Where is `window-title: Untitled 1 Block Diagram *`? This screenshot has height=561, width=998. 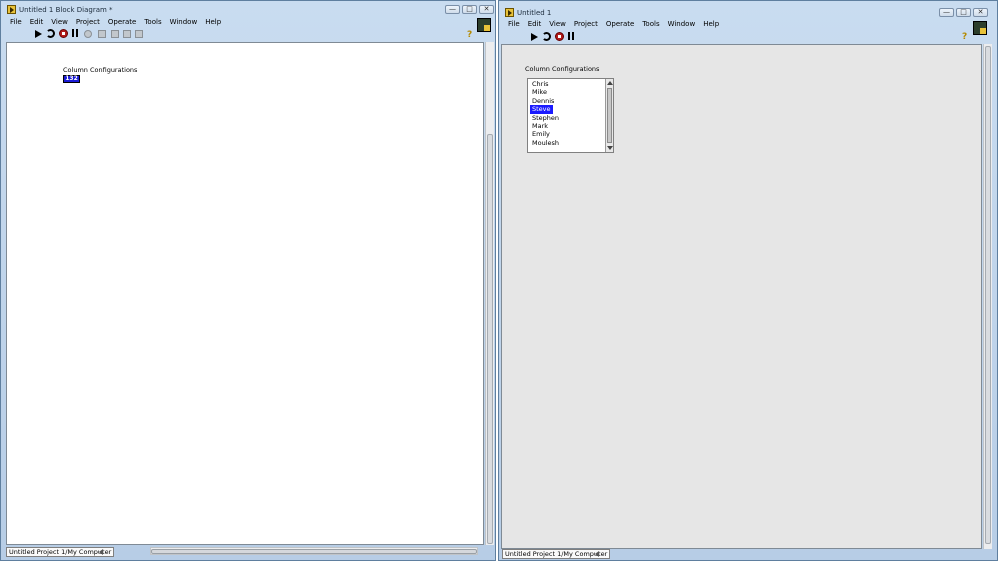
window-title: Untitled 1 Block Diagram * is located at coordinates (66, 10).